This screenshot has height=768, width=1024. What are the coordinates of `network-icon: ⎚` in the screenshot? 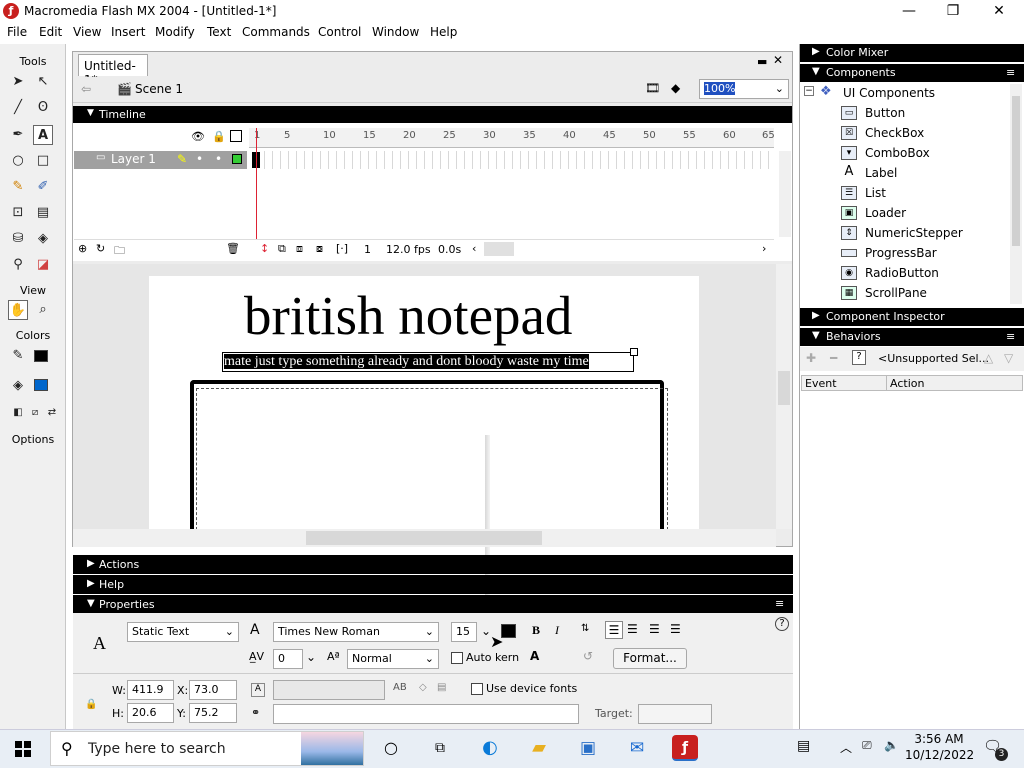 It's located at (867, 745).